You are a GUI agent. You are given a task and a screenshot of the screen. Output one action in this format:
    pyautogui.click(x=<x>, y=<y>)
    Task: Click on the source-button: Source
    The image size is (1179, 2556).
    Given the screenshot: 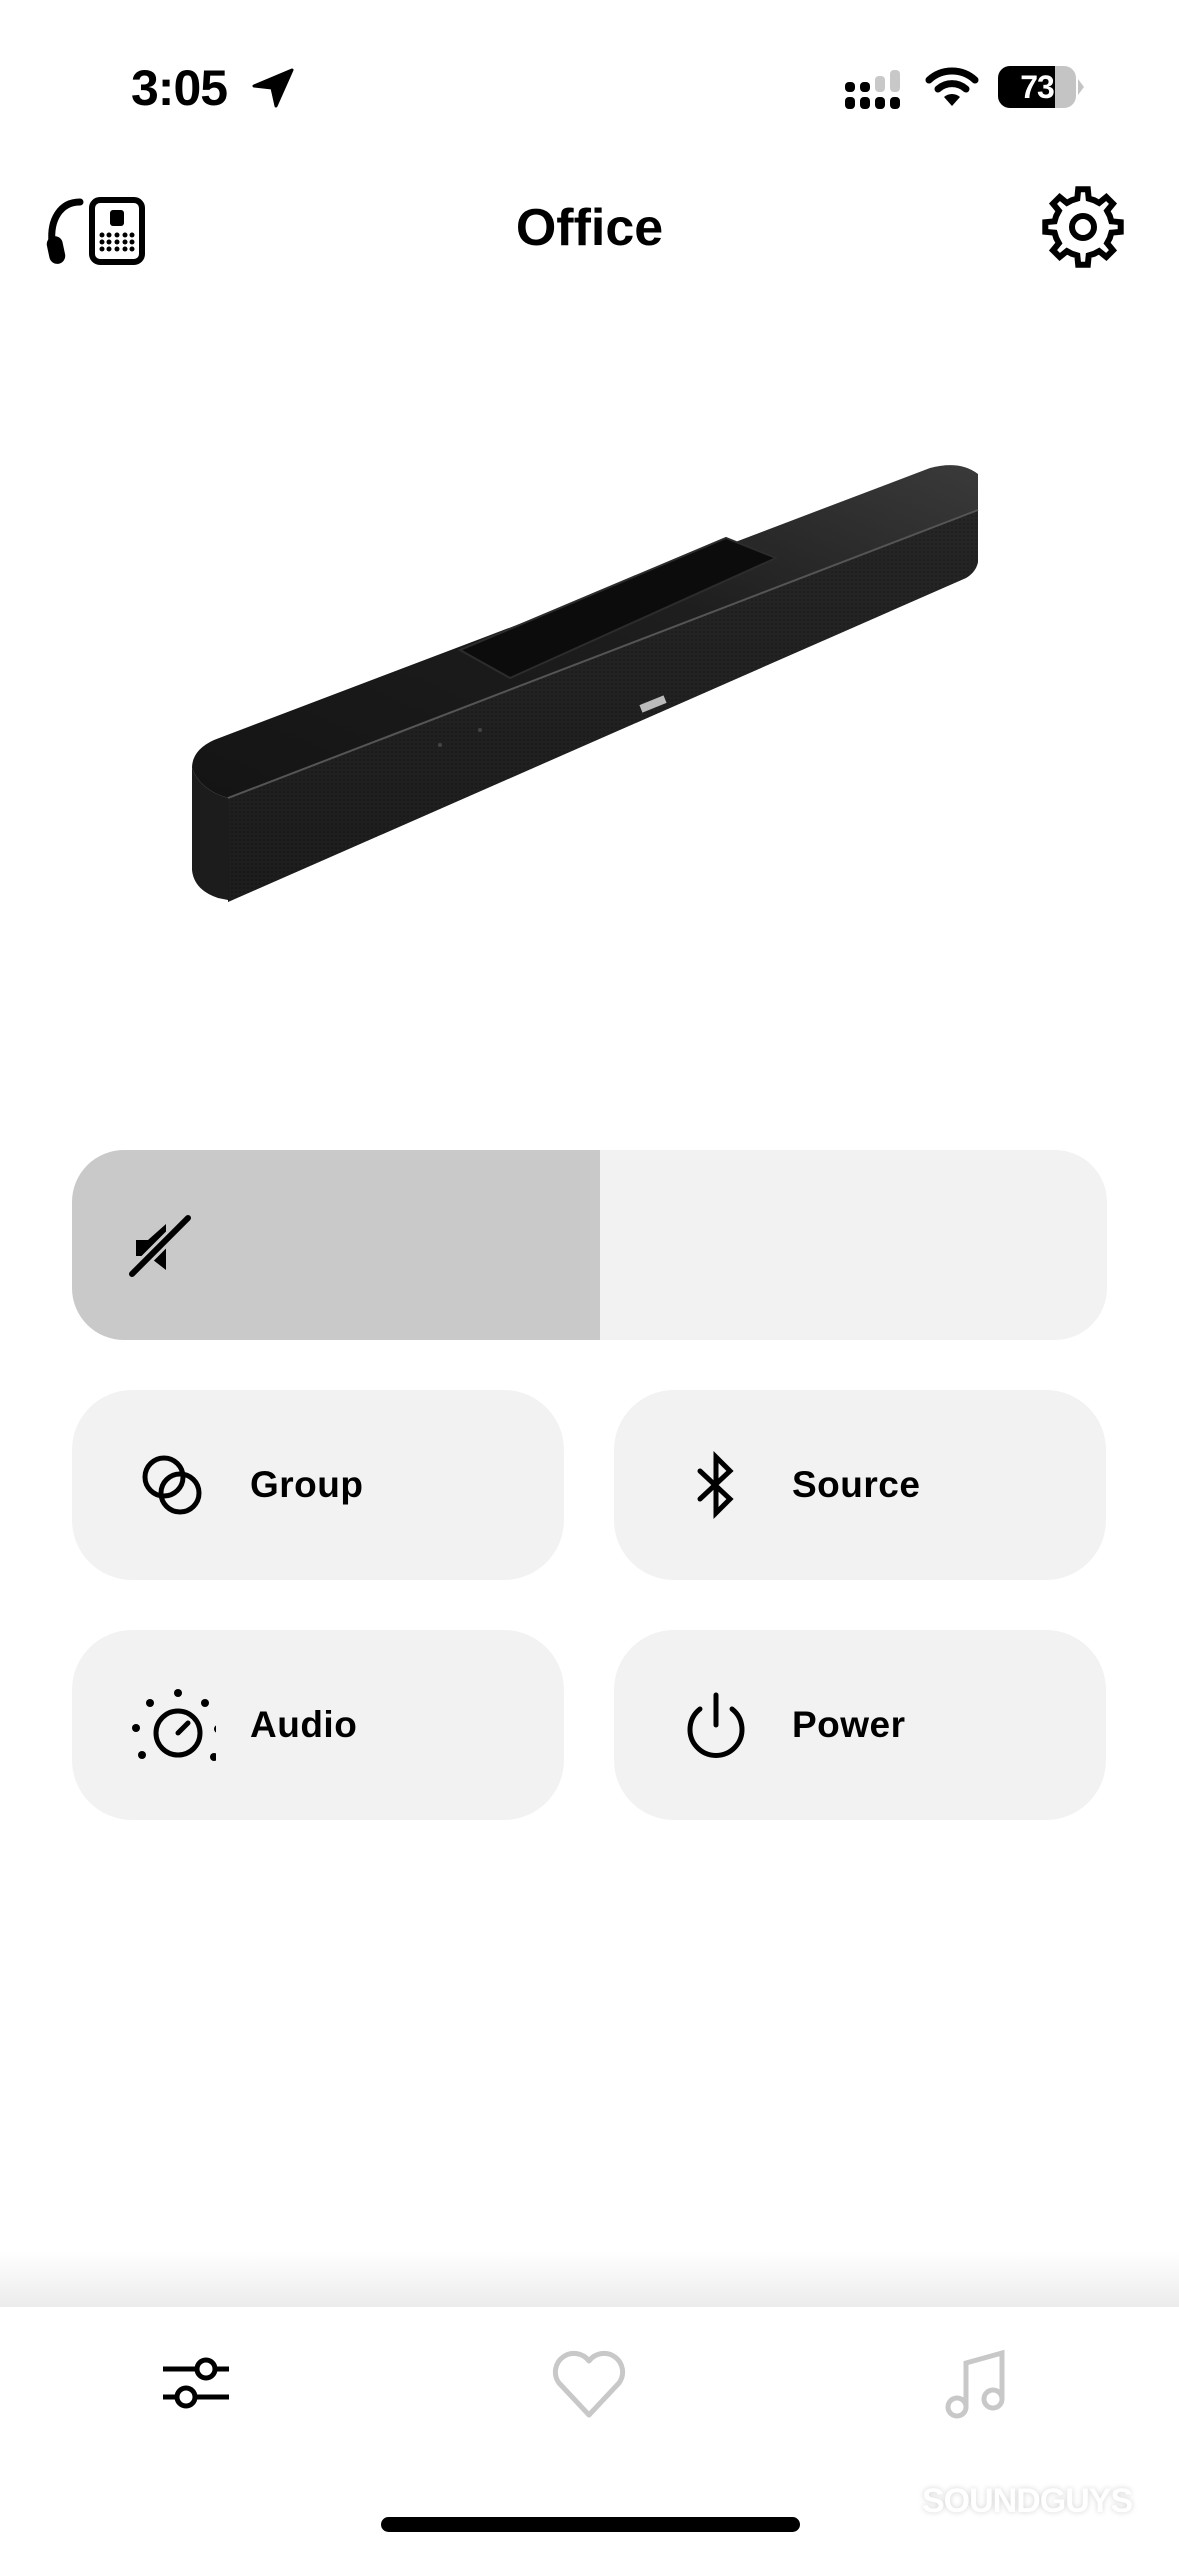 What is the action you would take?
    pyautogui.click(x=860, y=1485)
    